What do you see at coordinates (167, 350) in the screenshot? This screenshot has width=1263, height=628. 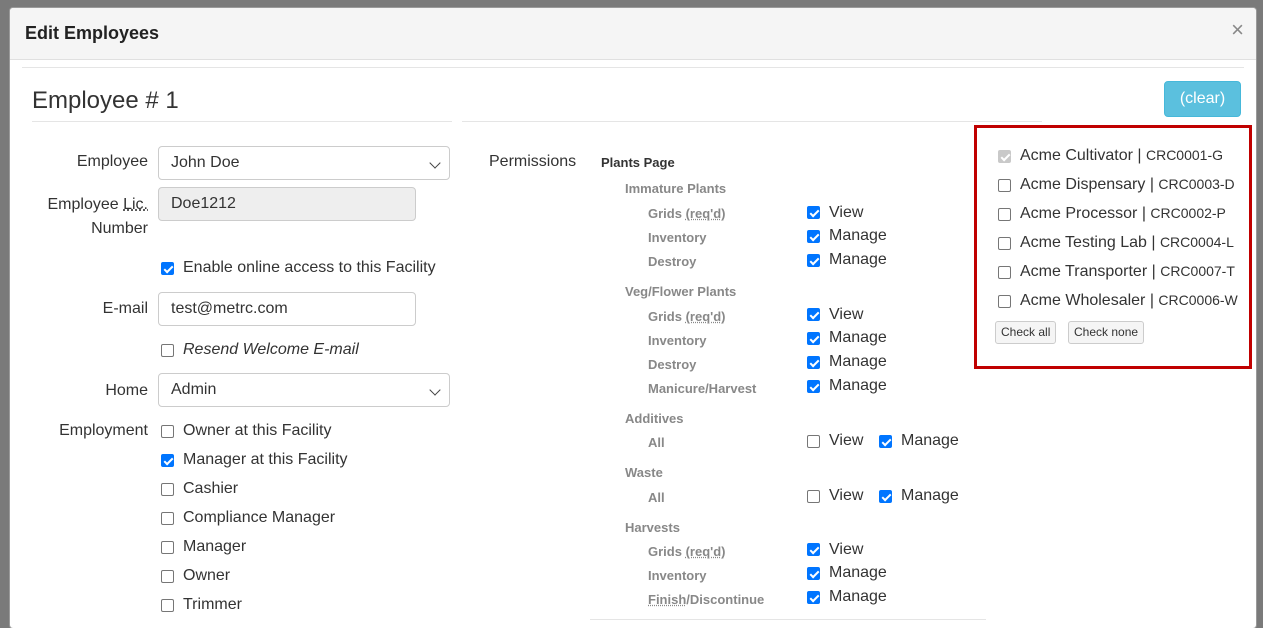 I see `resend-welcome-checkbox` at bounding box center [167, 350].